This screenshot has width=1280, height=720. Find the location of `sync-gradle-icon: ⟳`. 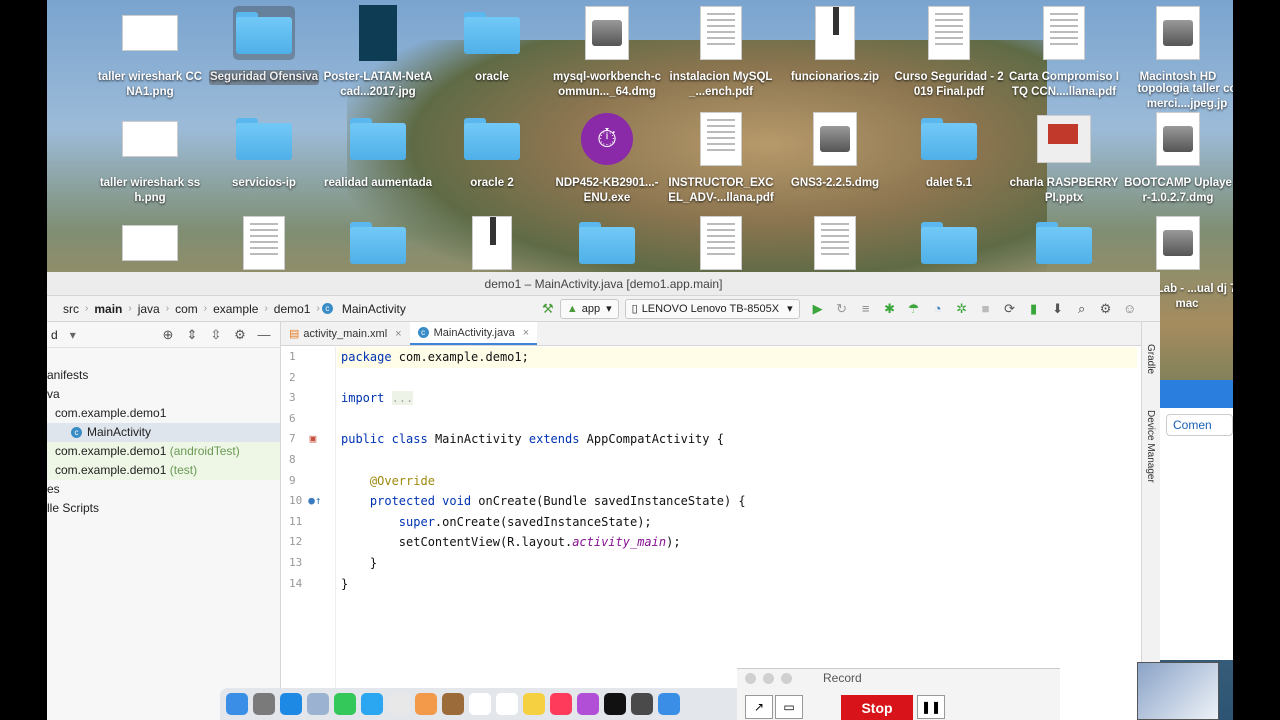

sync-gradle-icon: ⟳ is located at coordinates (1010, 309).